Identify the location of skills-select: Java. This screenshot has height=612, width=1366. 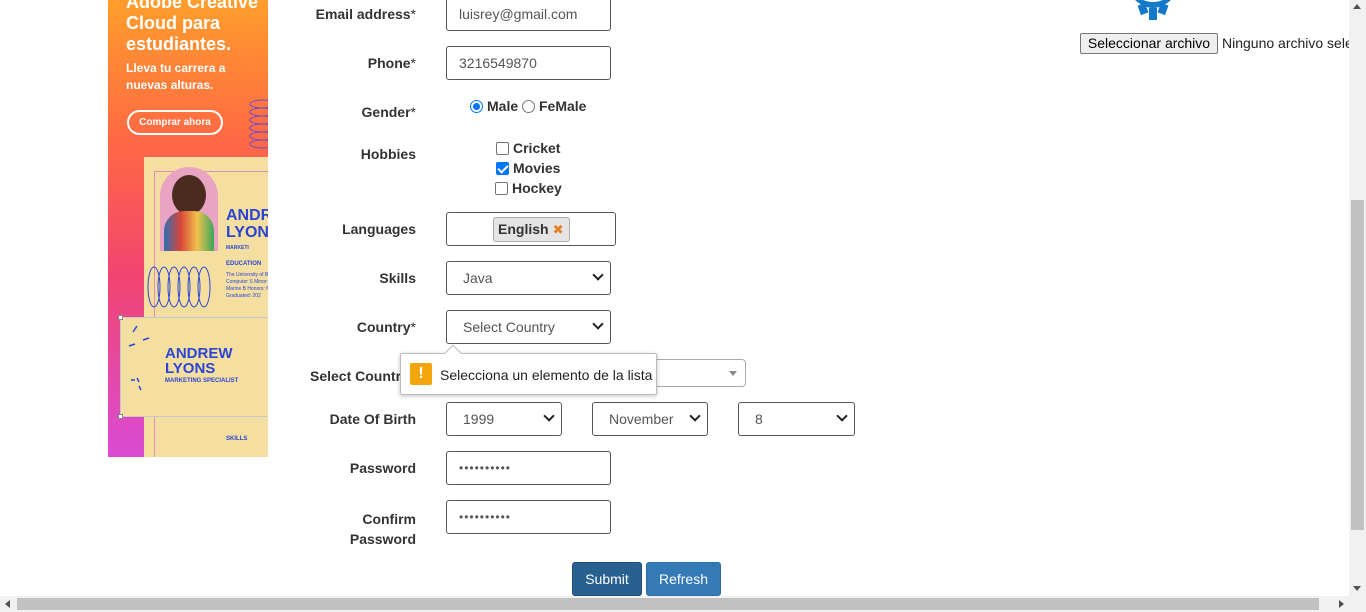
(528, 278).